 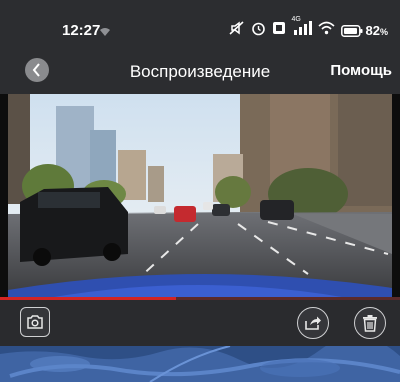 What do you see at coordinates (296, 19) in the screenshot?
I see `network-label: 4G` at bounding box center [296, 19].